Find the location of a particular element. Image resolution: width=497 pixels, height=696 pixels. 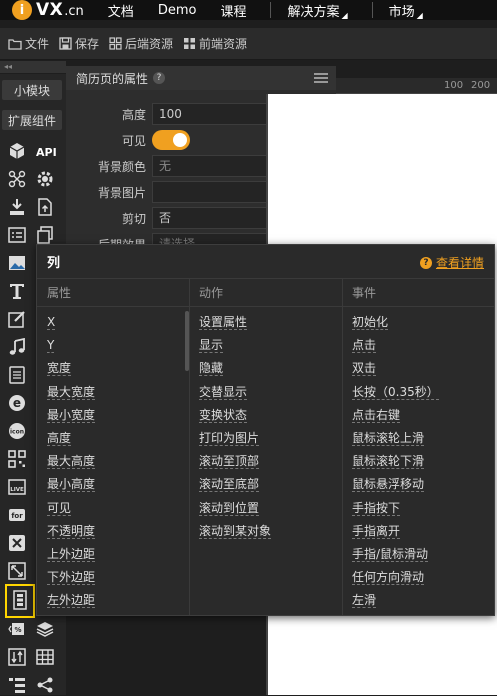

tab-small-modules: 小模块 is located at coordinates (32, 90).